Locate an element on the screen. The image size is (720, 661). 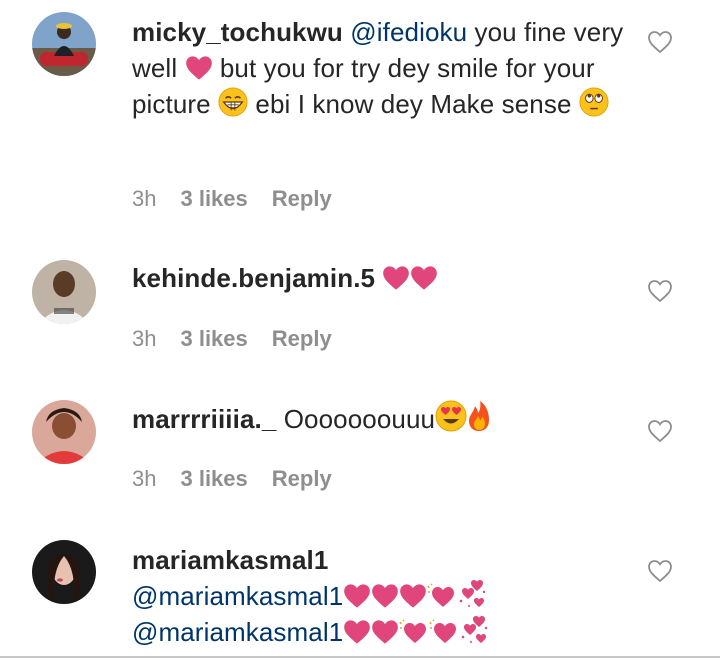
heart-eyes-emoji-icon is located at coordinates (451, 416).